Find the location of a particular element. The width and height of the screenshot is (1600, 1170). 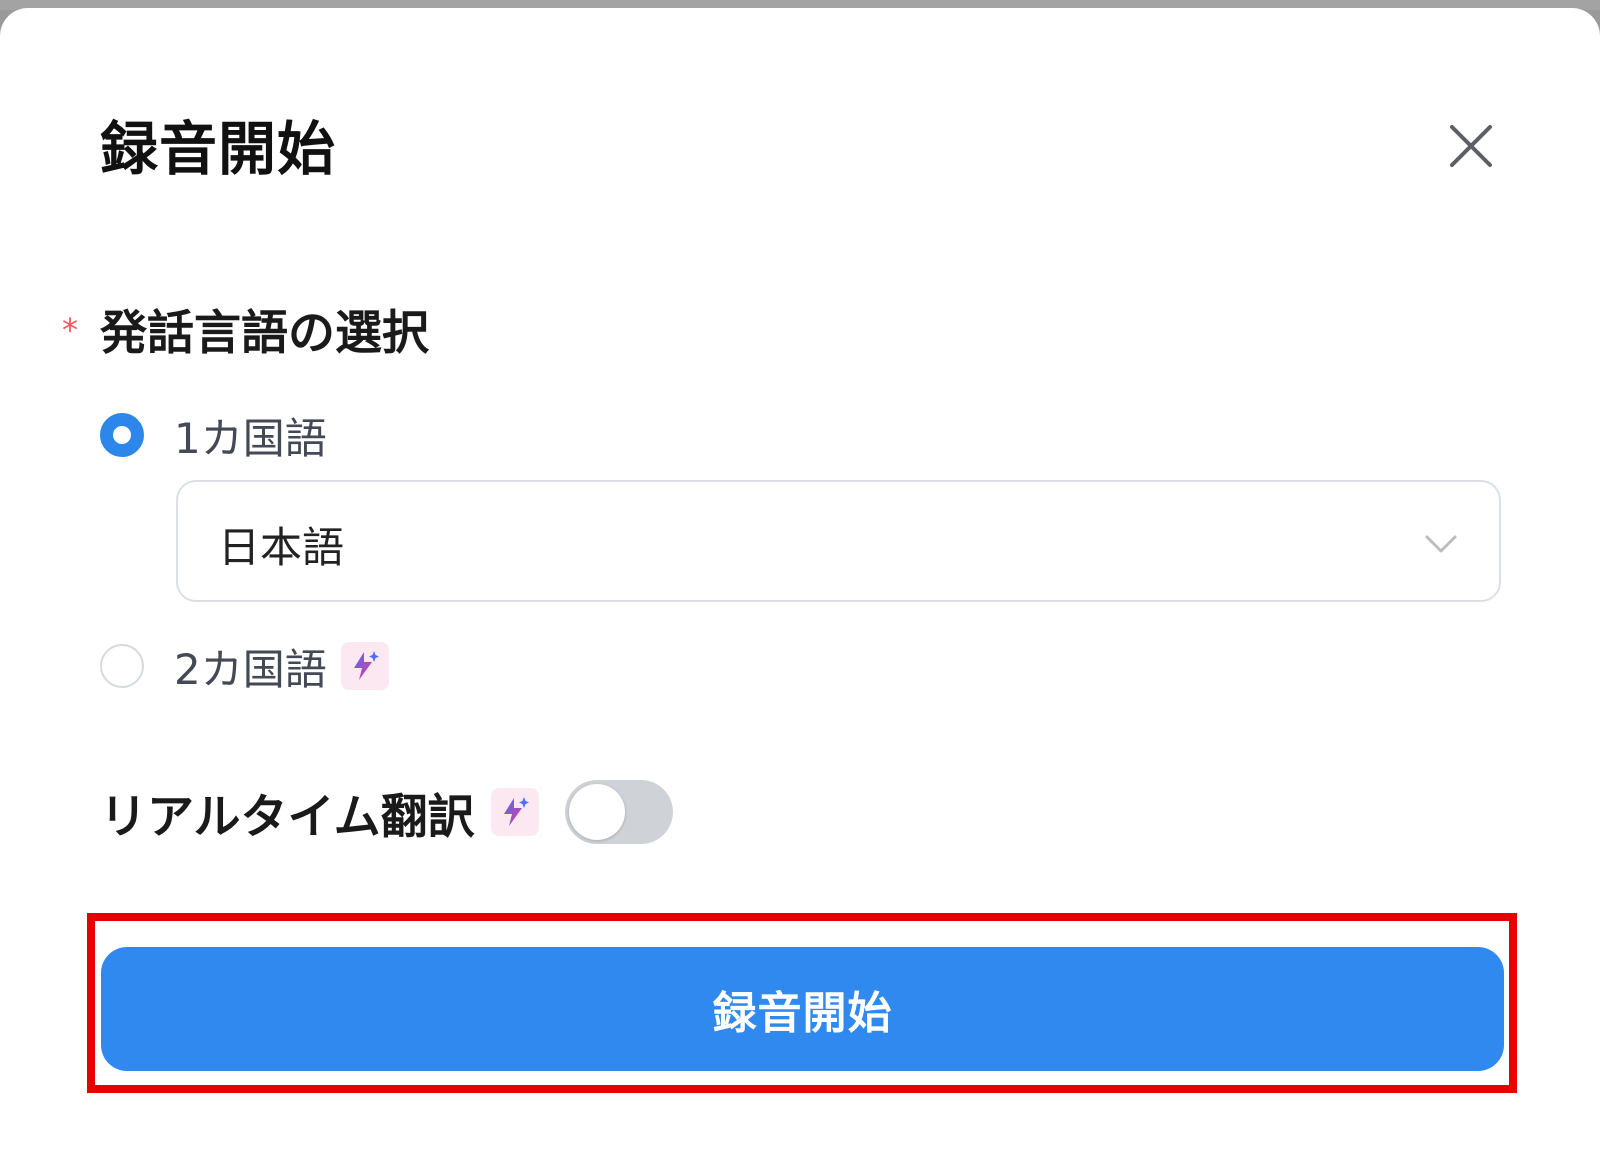

radio-label-two-languages: 2カ国語 is located at coordinates (250, 669).